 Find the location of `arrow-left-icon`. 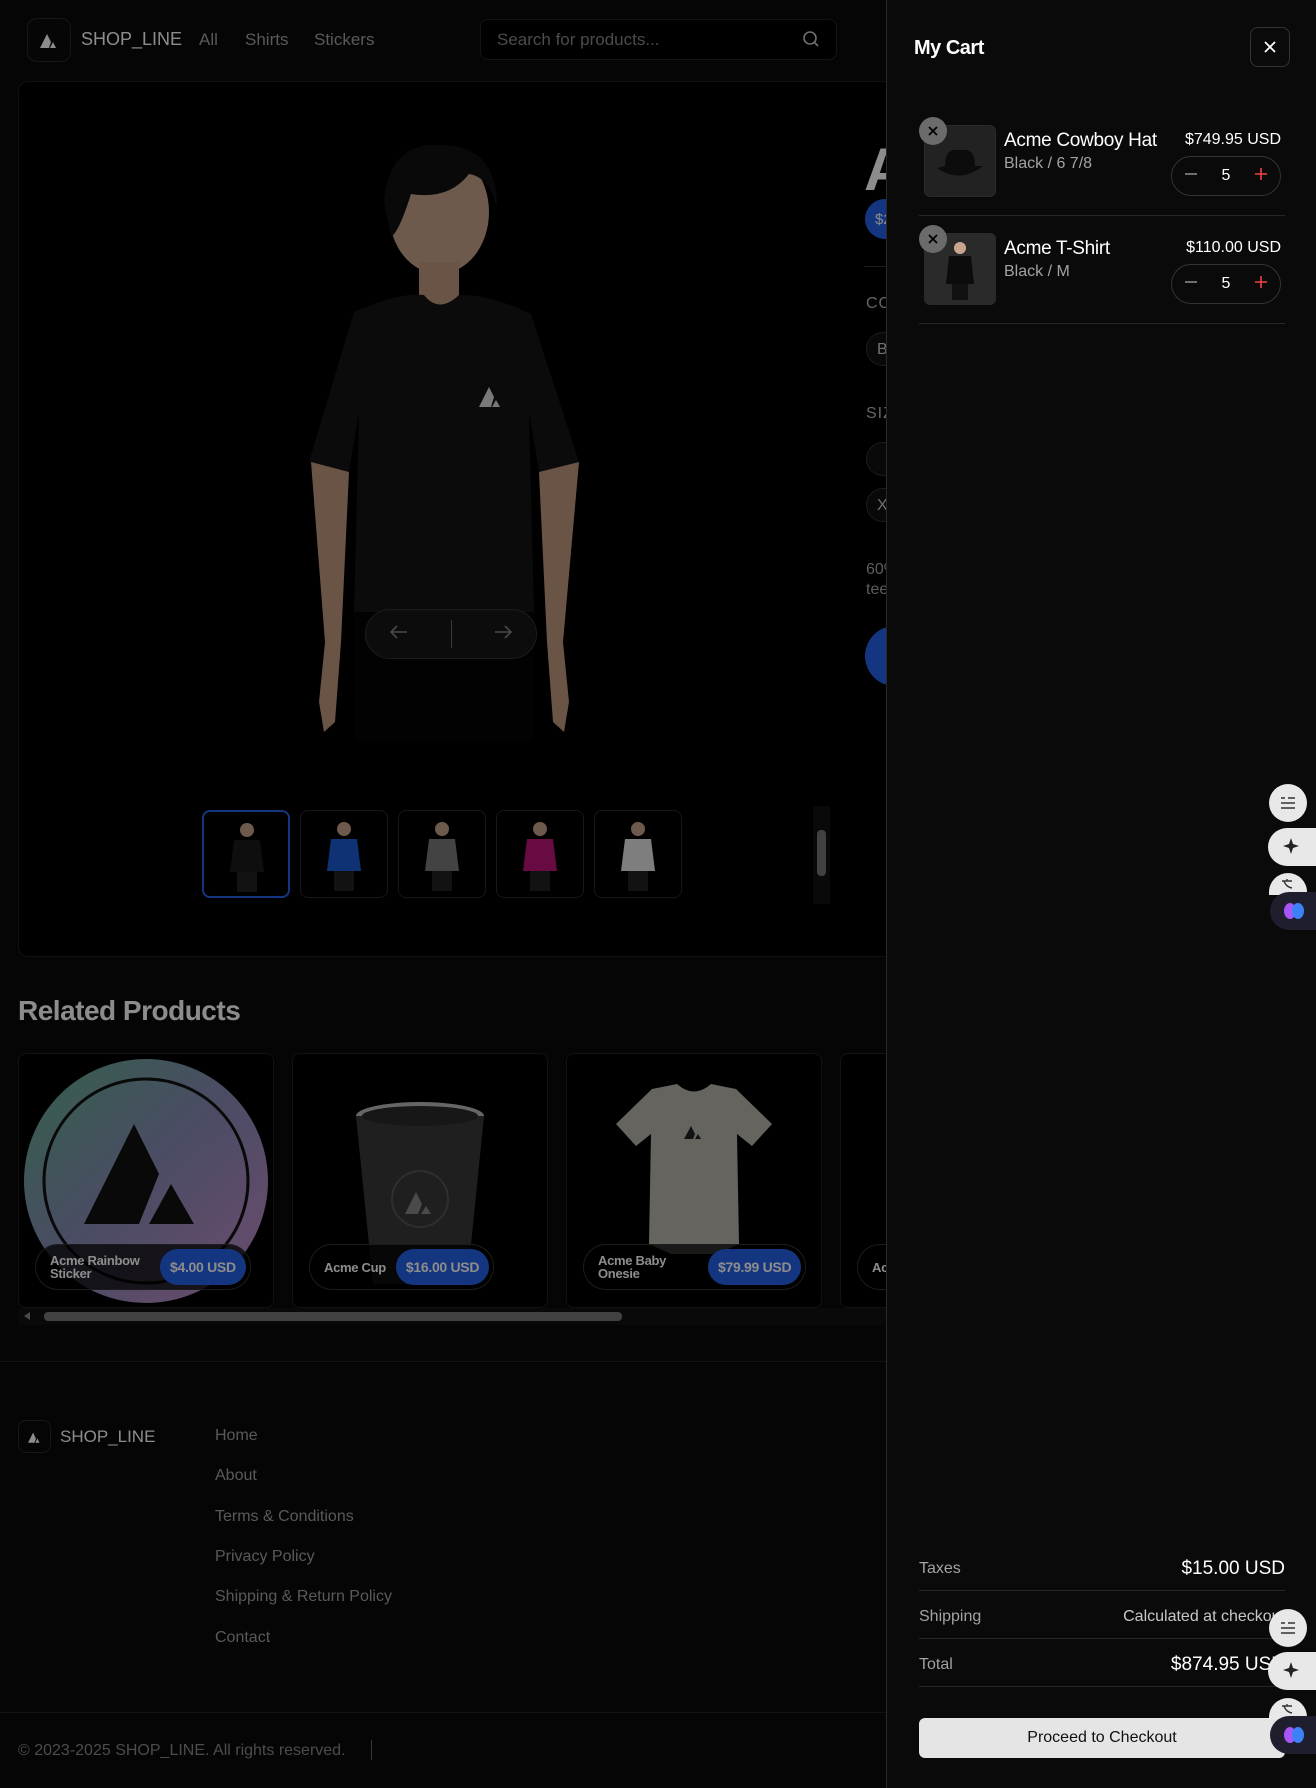

arrow-left-icon is located at coordinates (398, 634).